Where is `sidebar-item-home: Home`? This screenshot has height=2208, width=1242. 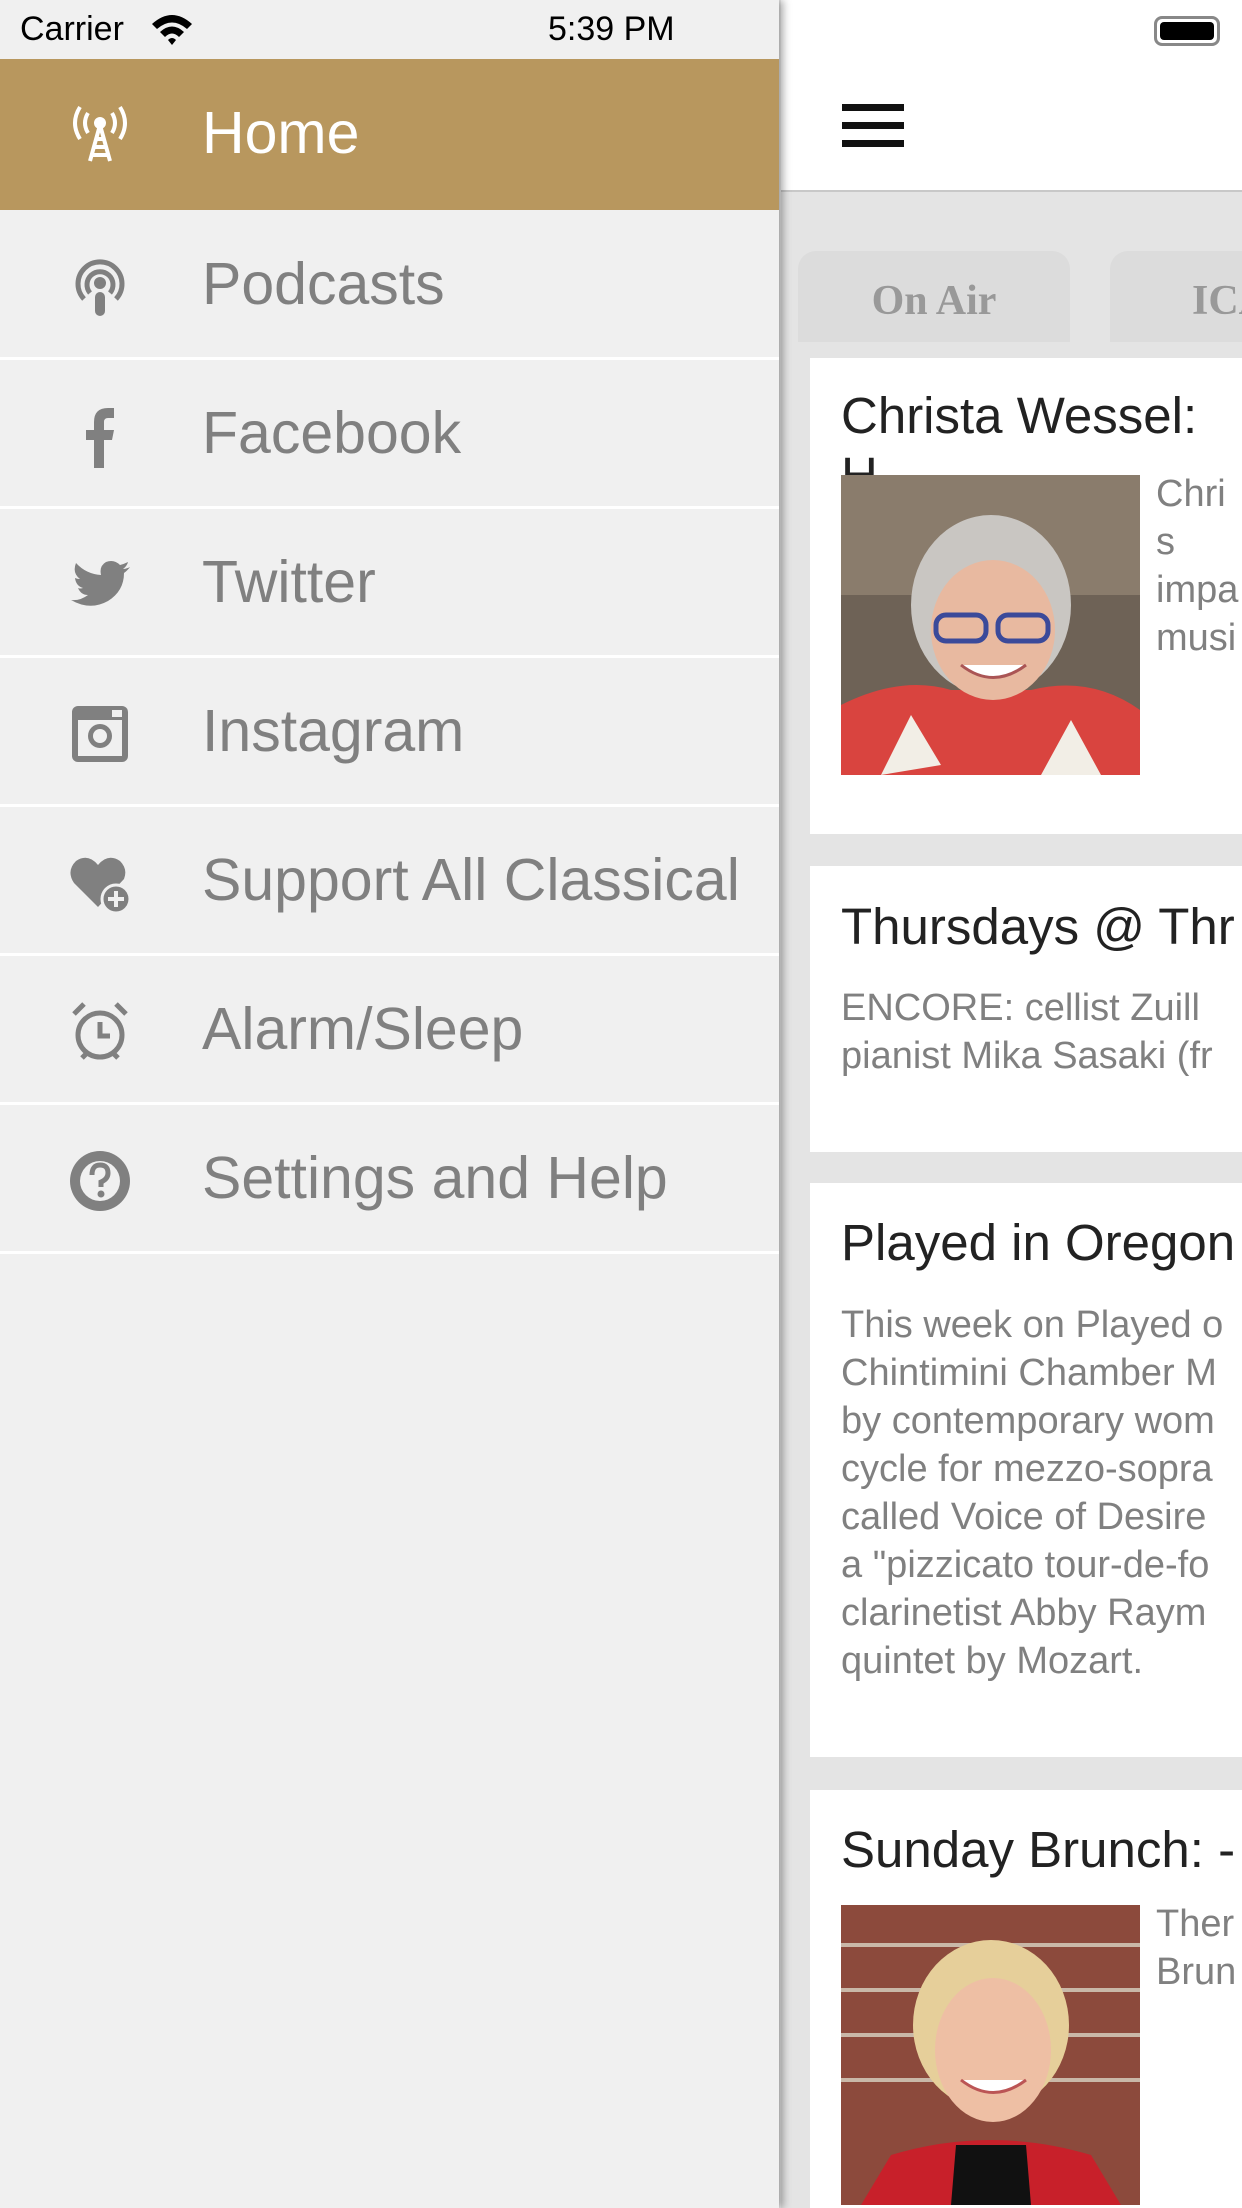
sidebar-item-home: Home is located at coordinates (389, 134).